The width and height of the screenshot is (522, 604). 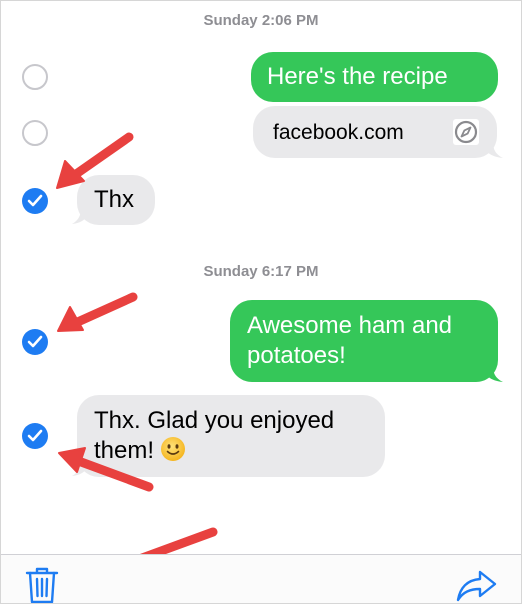 I want to click on annotation-arrow, so click(x=97, y=312).